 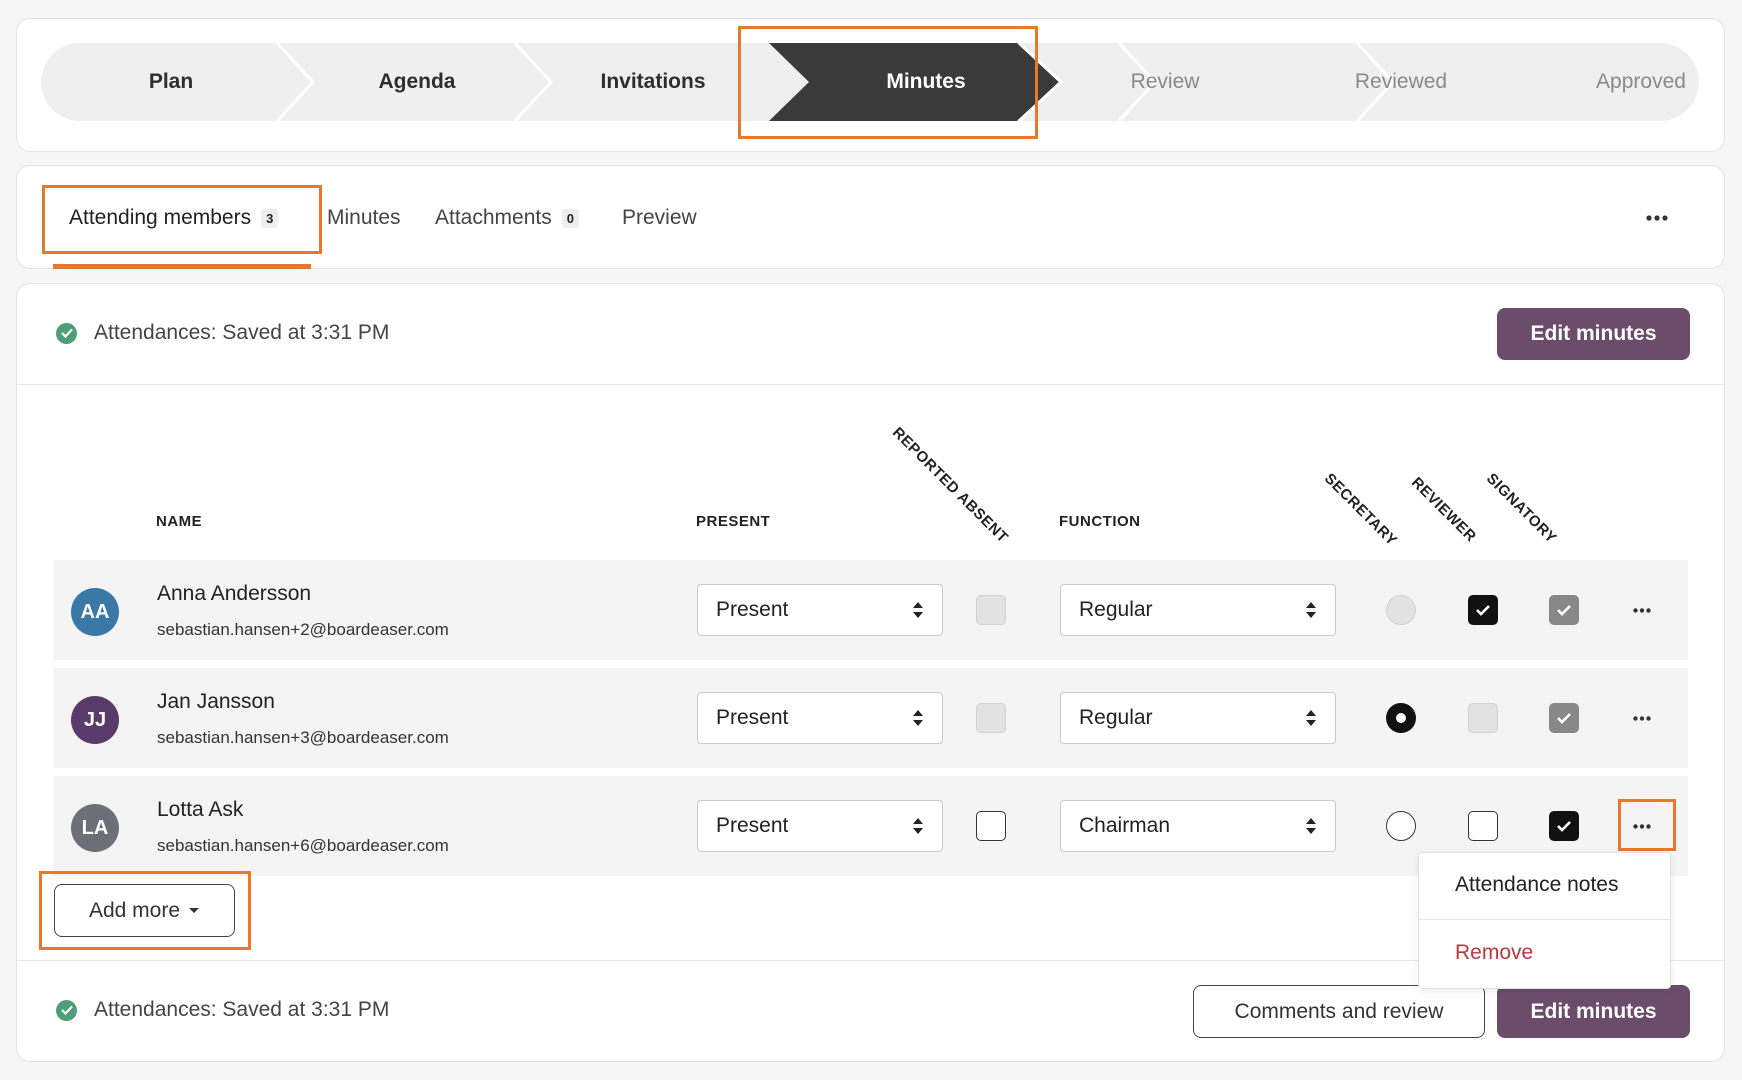 What do you see at coordinates (179, 521) in the screenshot?
I see `column-header-name: NAME` at bounding box center [179, 521].